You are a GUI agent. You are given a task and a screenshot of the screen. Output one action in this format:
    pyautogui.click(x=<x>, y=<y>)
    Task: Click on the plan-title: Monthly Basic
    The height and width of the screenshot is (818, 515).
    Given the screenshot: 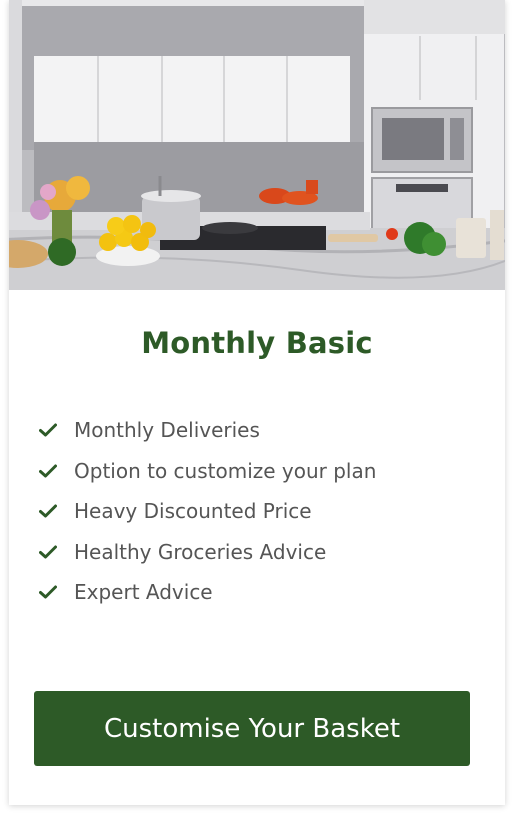 What is the action you would take?
    pyautogui.click(x=257, y=343)
    